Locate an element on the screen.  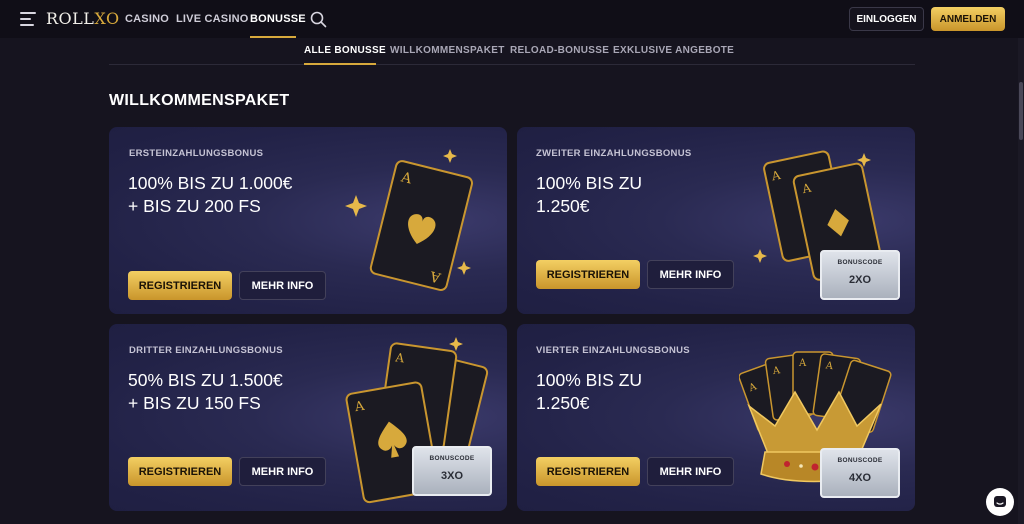
nav-casino: CASINO is located at coordinates (147, 19).